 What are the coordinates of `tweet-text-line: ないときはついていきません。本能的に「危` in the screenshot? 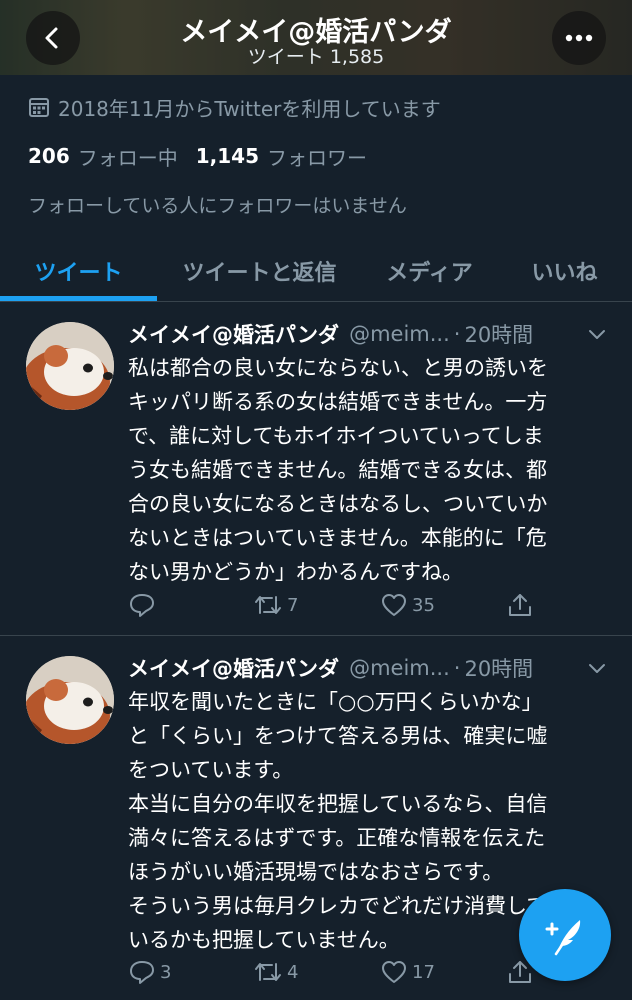 It's located at (337, 538).